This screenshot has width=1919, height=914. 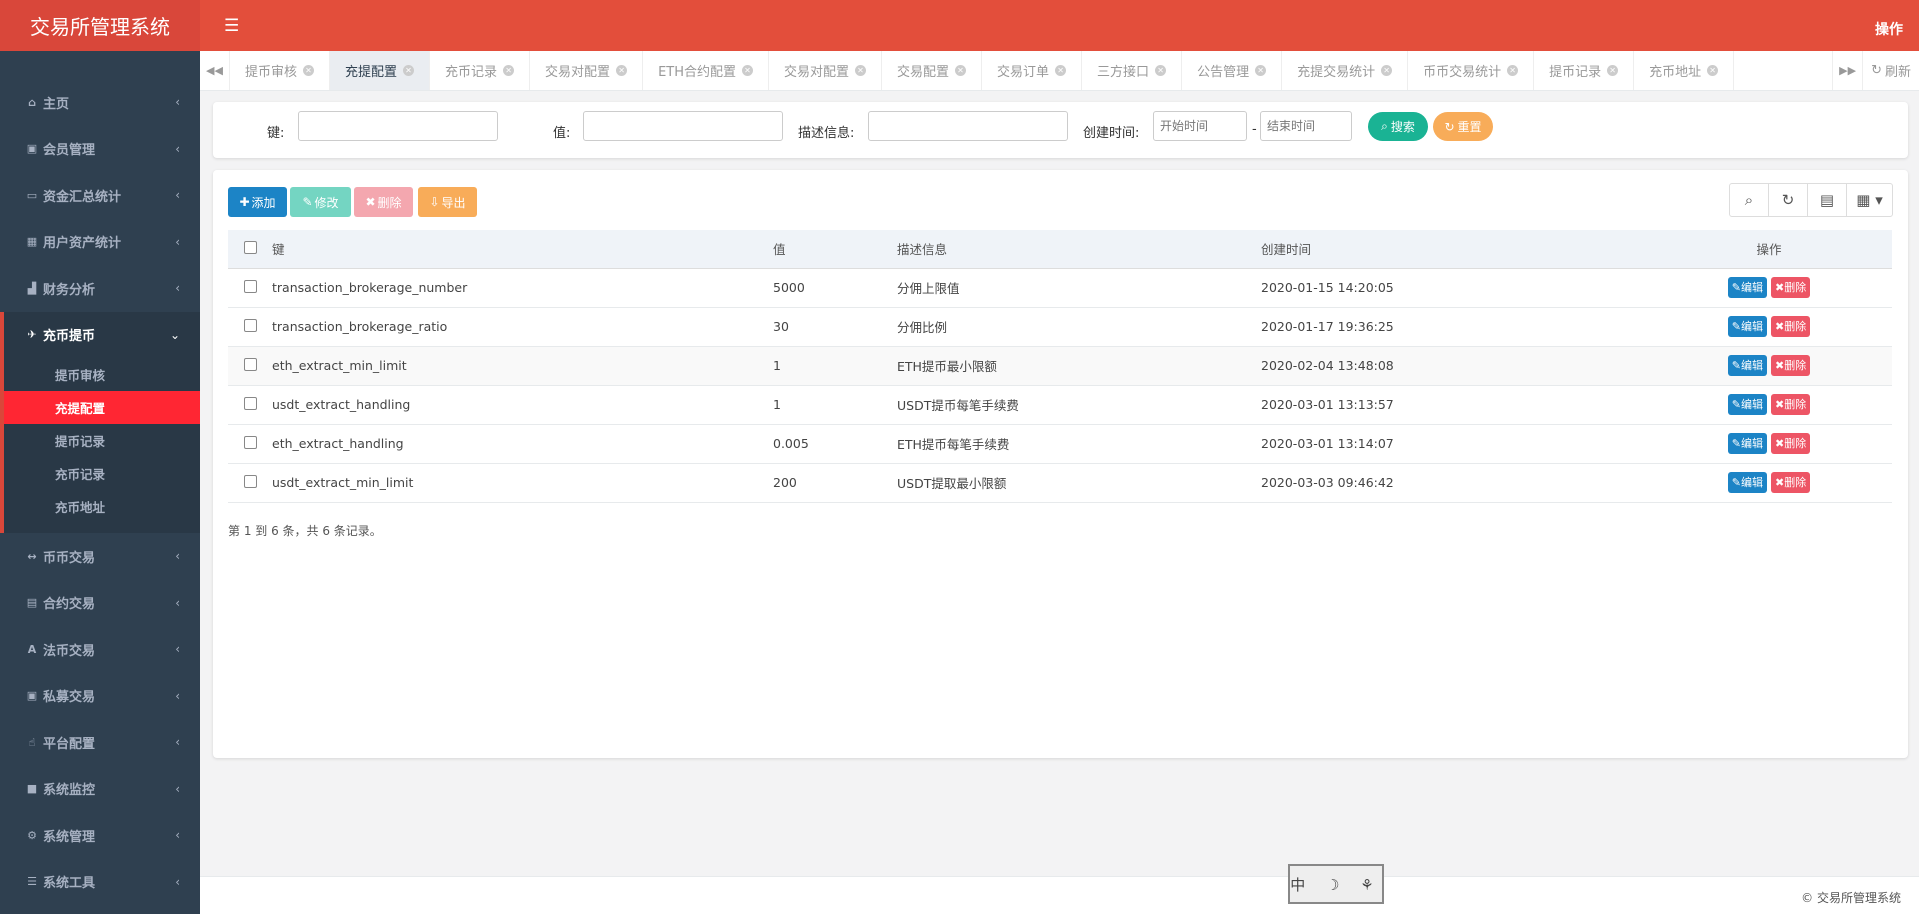 I want to click on columns-icon: ▦ ▾, so click(x=1869, y=200).